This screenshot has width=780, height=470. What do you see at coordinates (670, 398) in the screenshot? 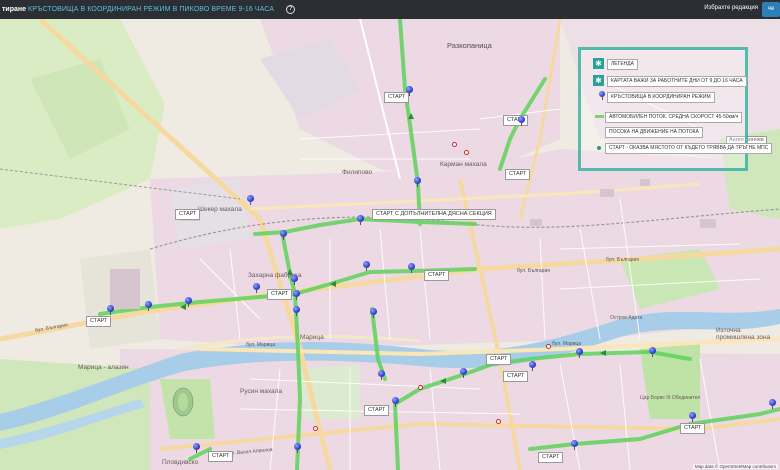
I see `place-label: Цар Борис III Обединител` at bounding box center [670, 398].